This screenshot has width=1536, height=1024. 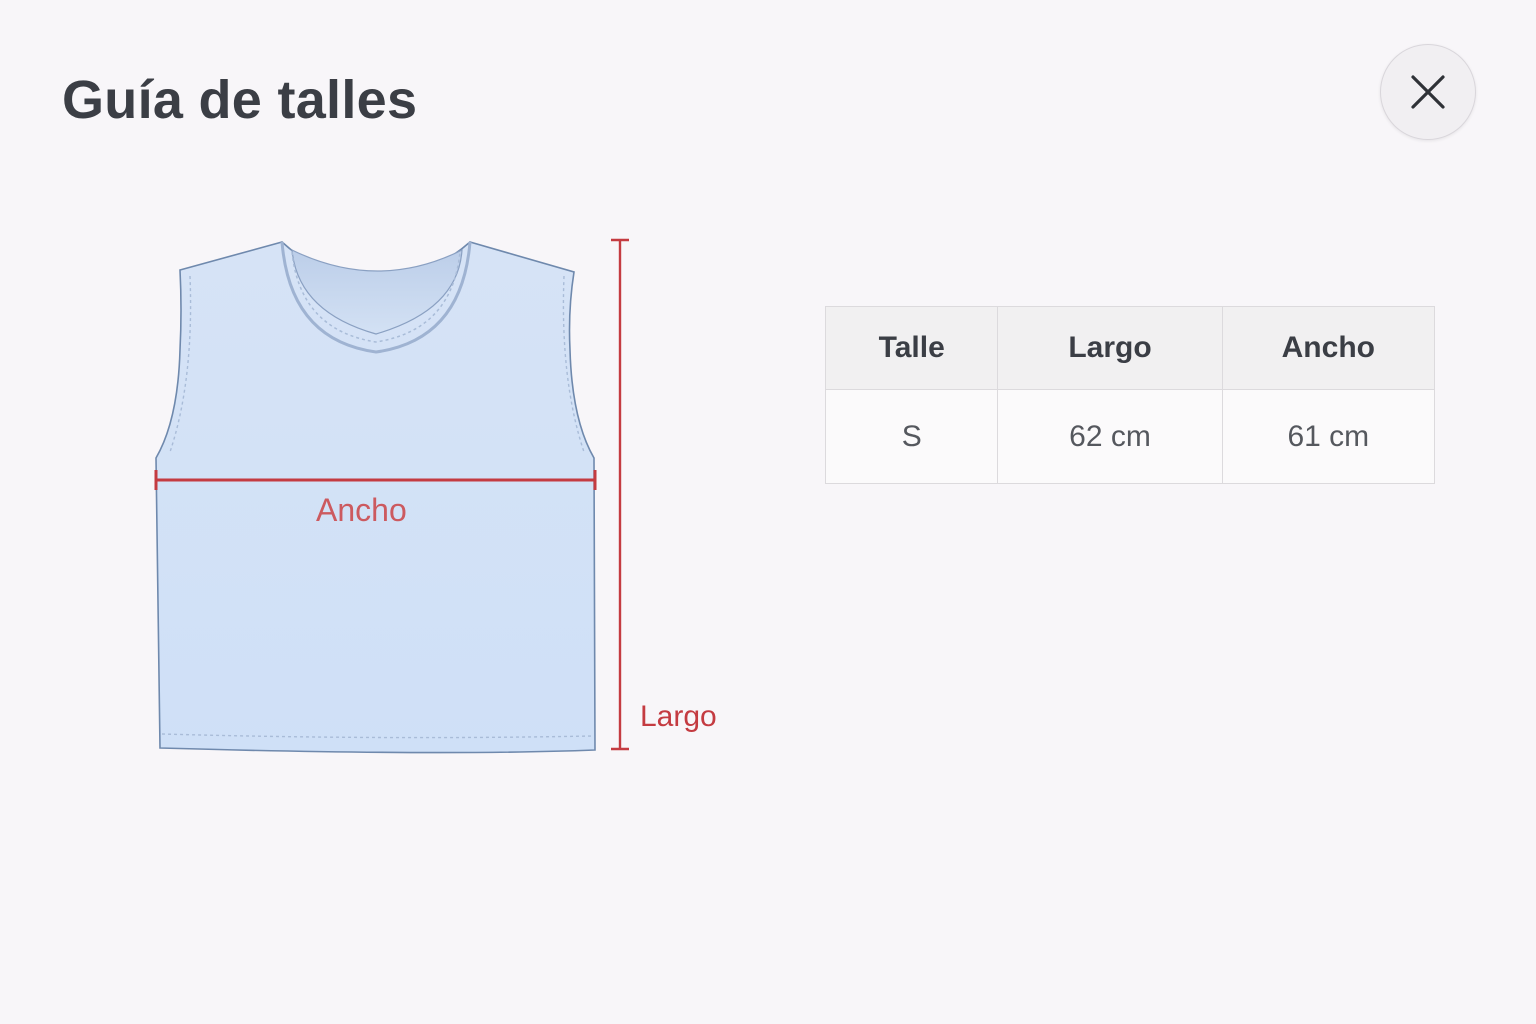 I want to click on length-measure-line, so click(x=620, y=494).